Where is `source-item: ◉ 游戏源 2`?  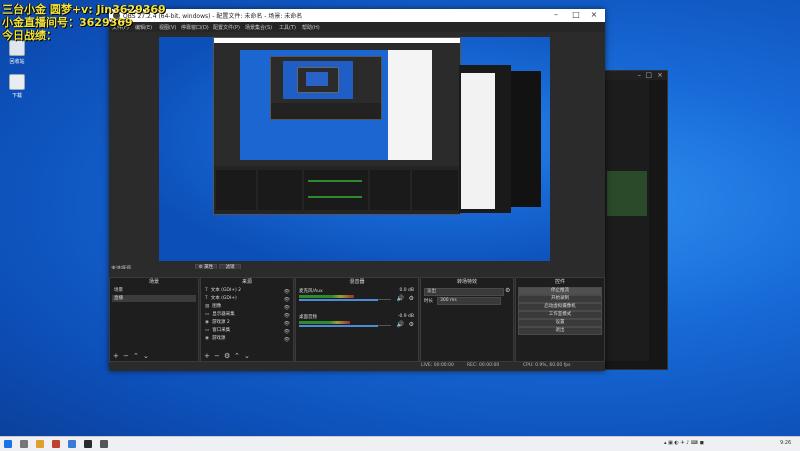
source-item: ◉ 游戏源 2 is located at coordinates (247, 322).